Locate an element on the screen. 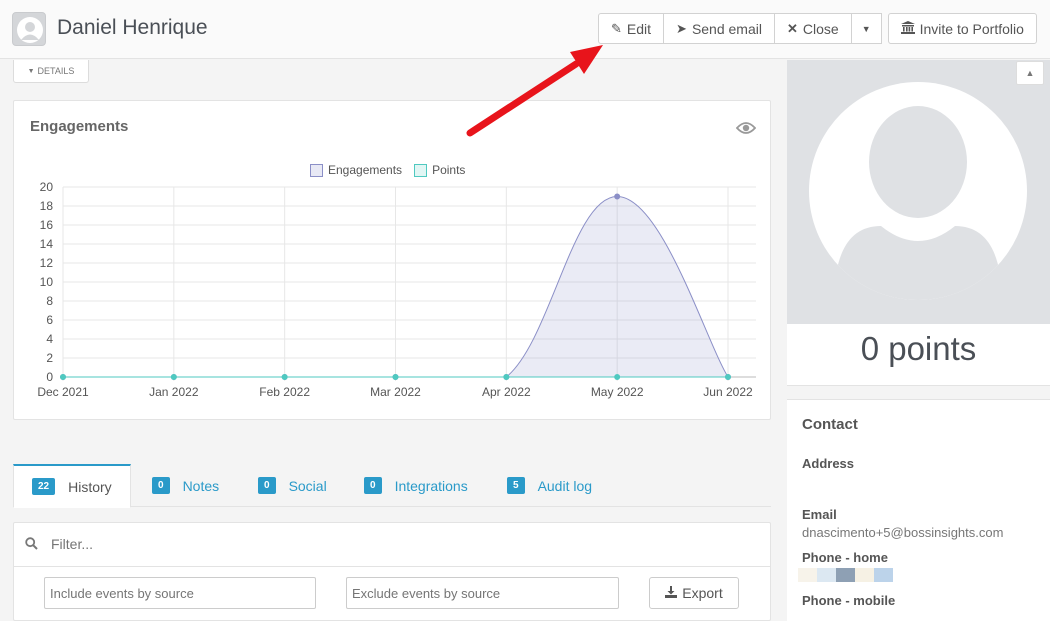 This screenshot has height=621, width=1050. y-tick-label: 4 is located at coordinates (49, 339).